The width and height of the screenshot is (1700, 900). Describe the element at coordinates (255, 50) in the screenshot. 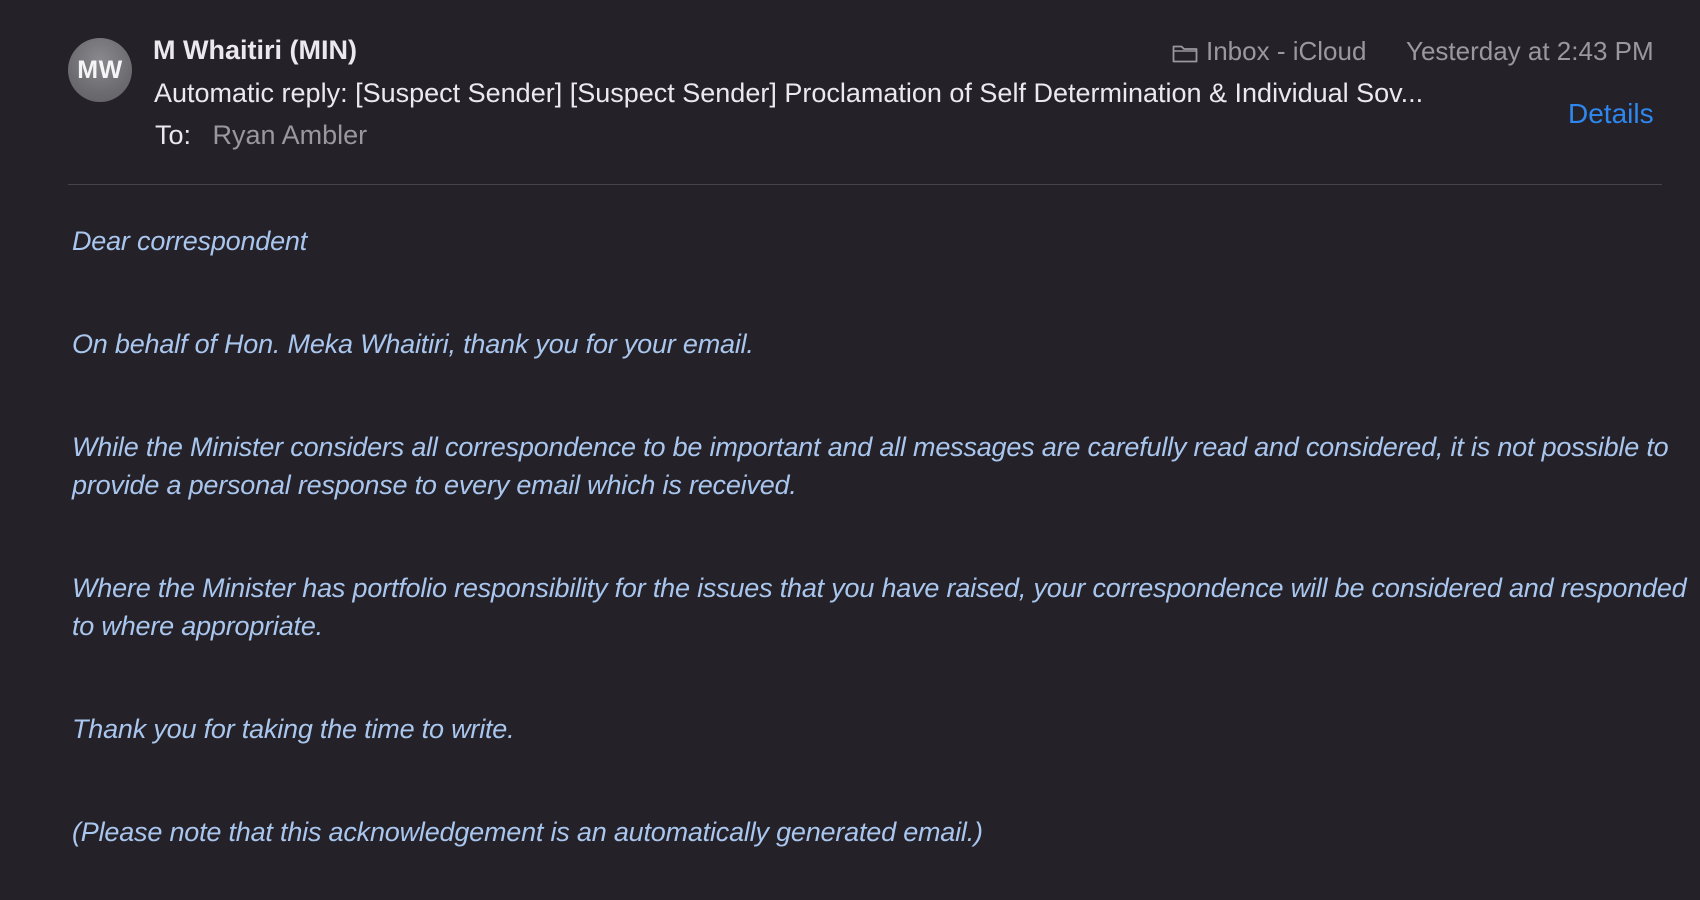

I see `sender-name: M Whaitiri (MIN)` at that location.